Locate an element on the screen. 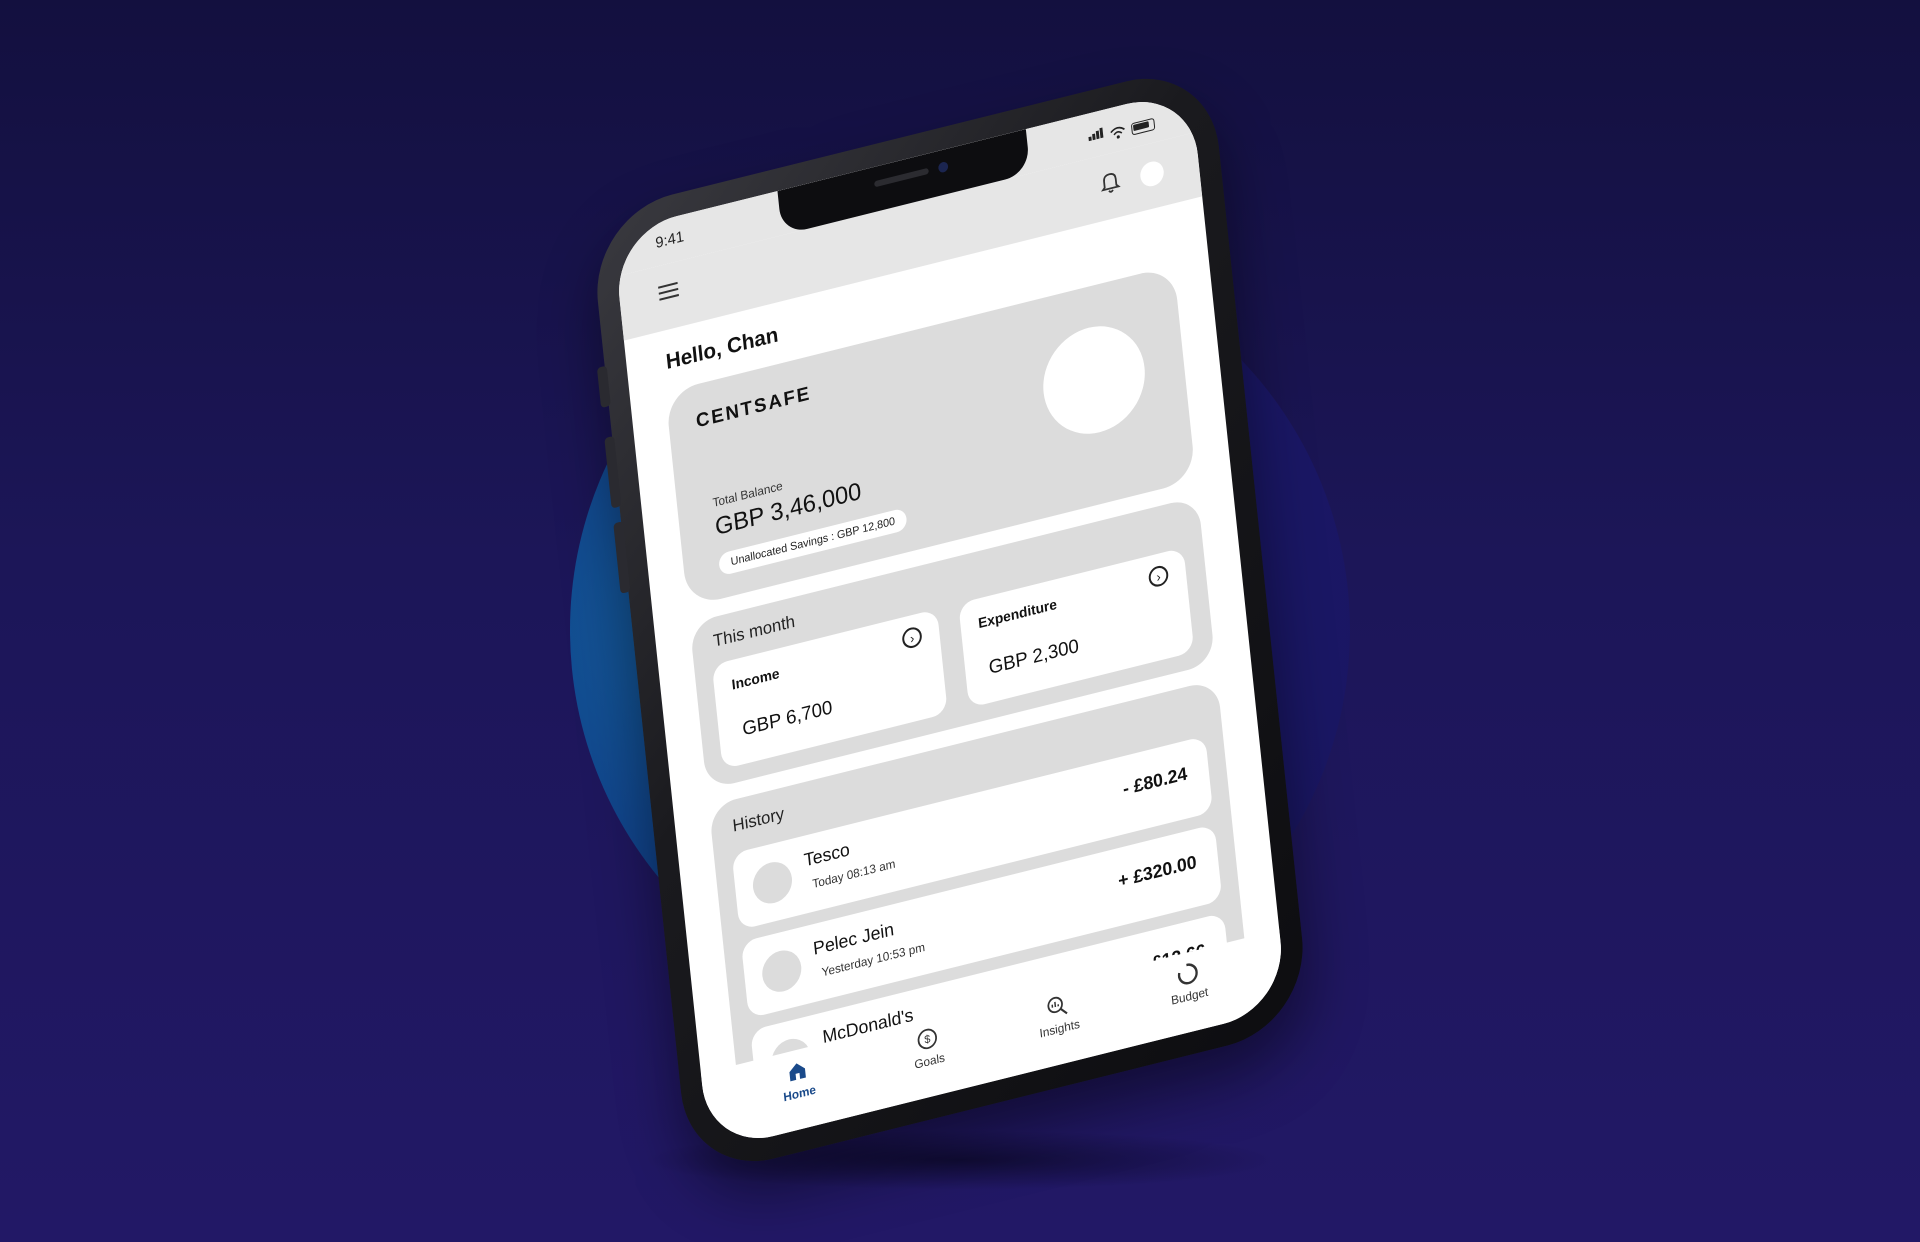 The image size is (1920, 1242). hamburger-menu-icon is located at coordinates (668, 293).